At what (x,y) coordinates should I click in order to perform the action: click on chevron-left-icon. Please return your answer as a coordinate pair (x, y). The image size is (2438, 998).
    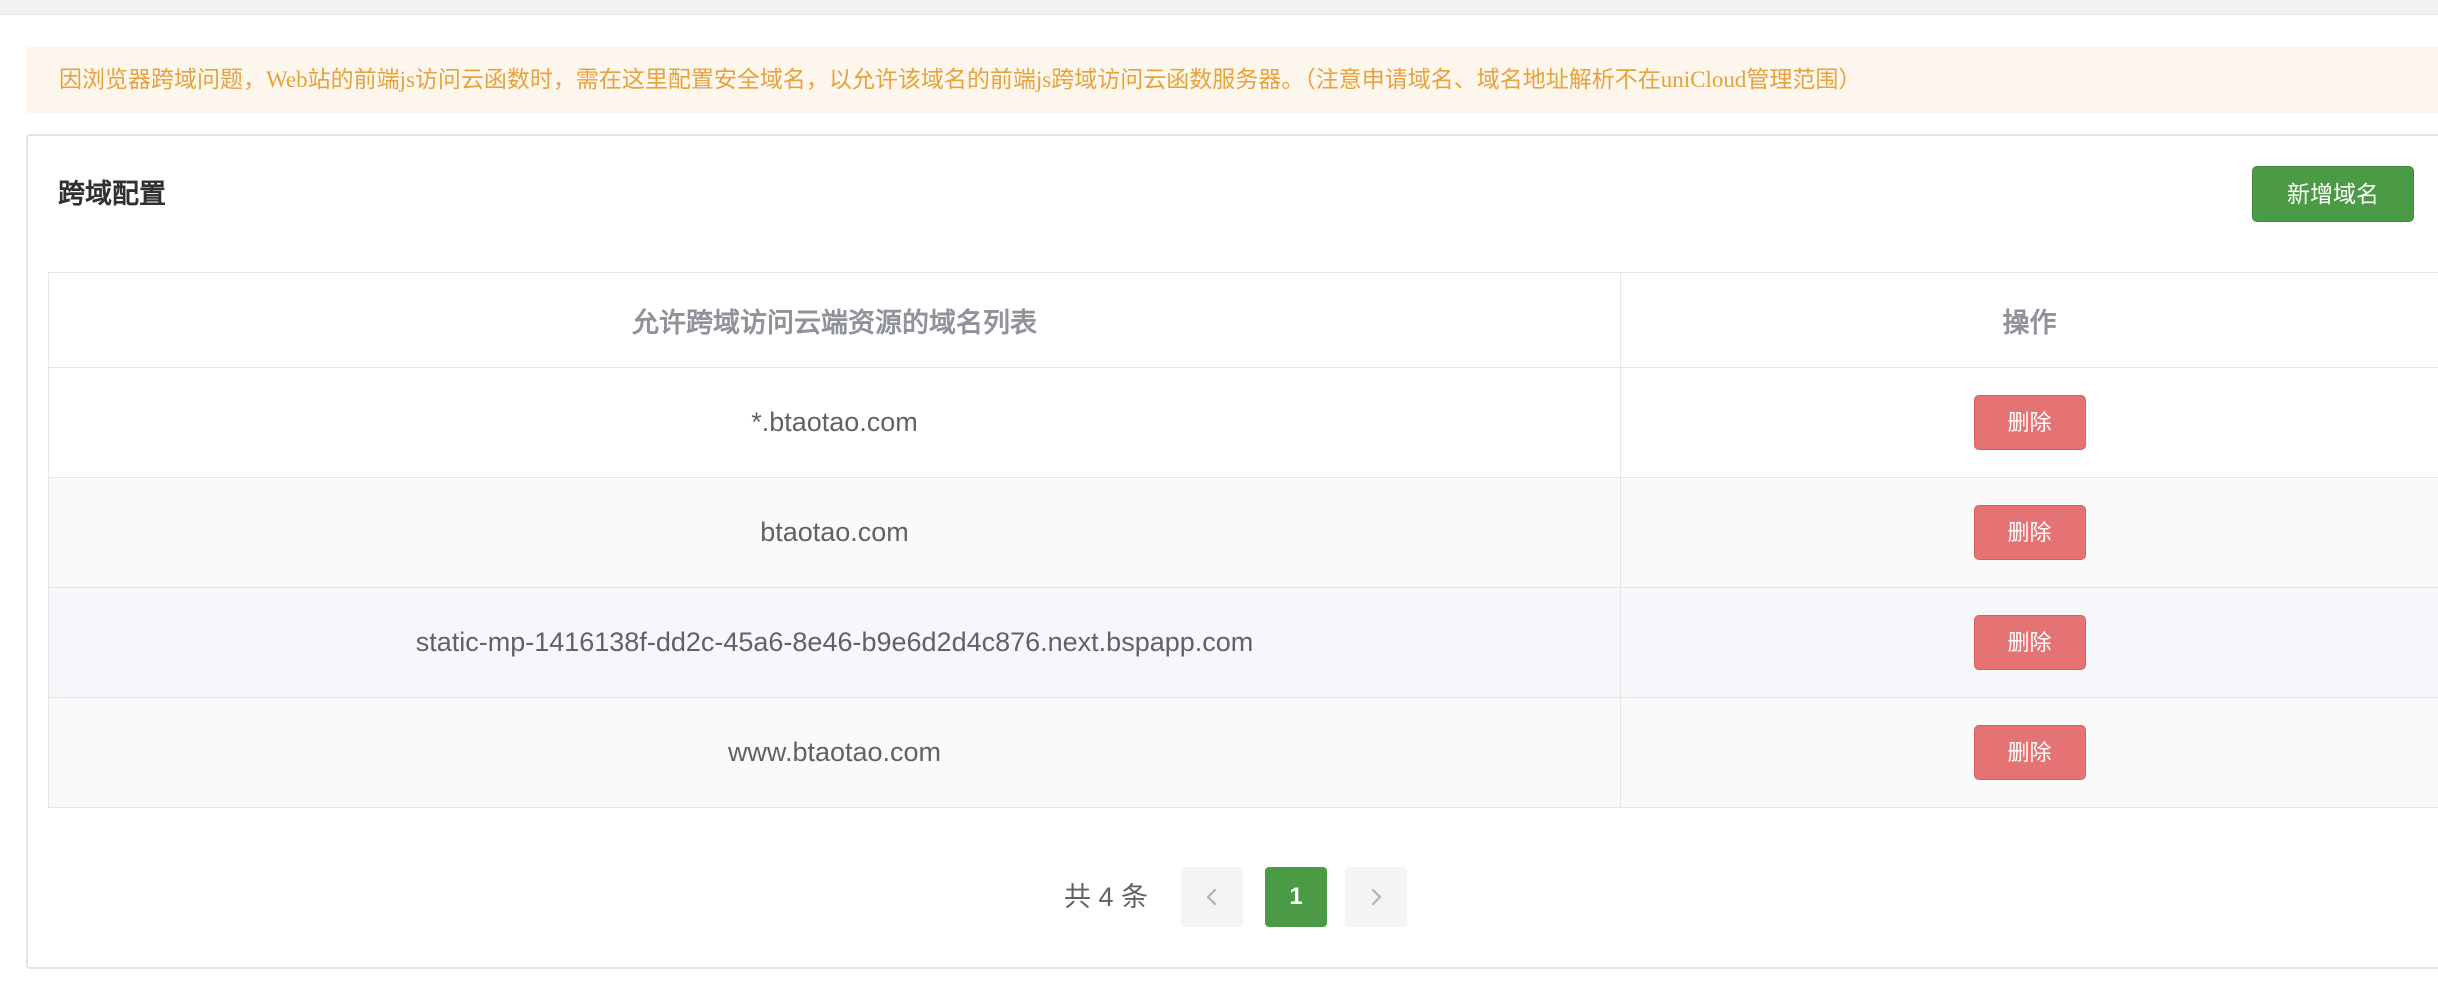
    Looking at the image, I should click on (1211, 897).